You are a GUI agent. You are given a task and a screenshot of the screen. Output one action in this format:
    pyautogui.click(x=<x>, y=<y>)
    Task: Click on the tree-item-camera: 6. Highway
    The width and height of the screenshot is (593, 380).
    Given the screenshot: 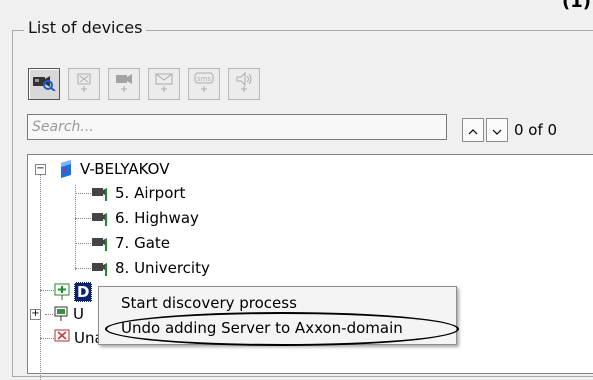 What is the action you would take?
    pyautogui.click(x=145, y=218)
    